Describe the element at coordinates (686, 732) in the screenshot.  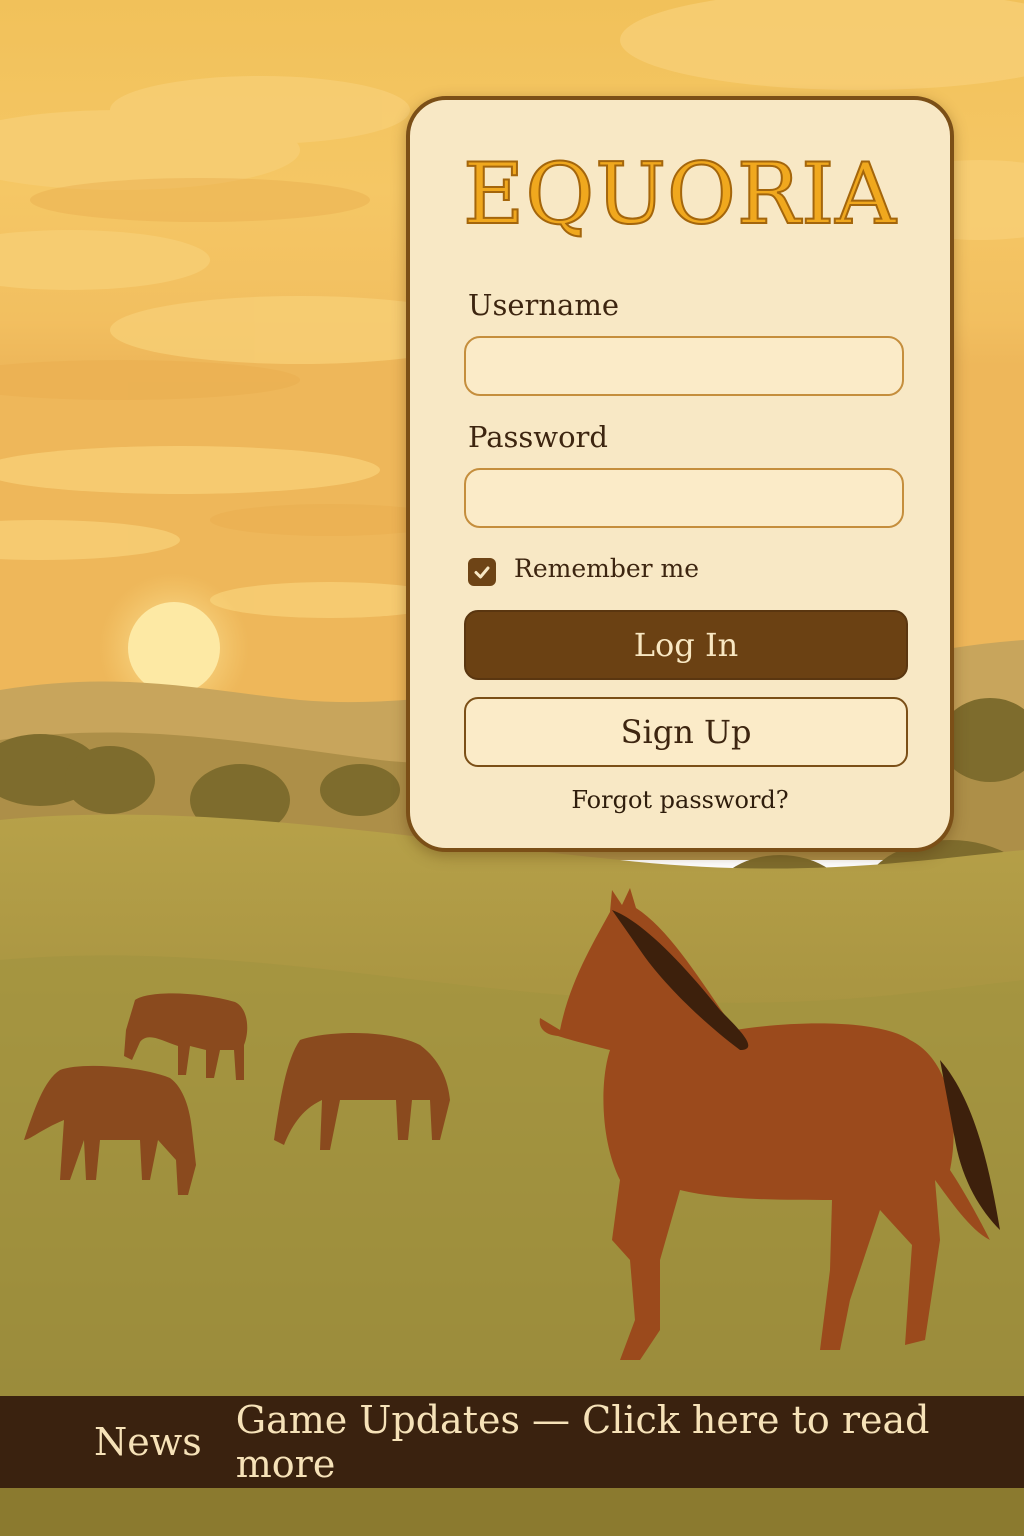
I see `signup-button: Sign Up` at that location.